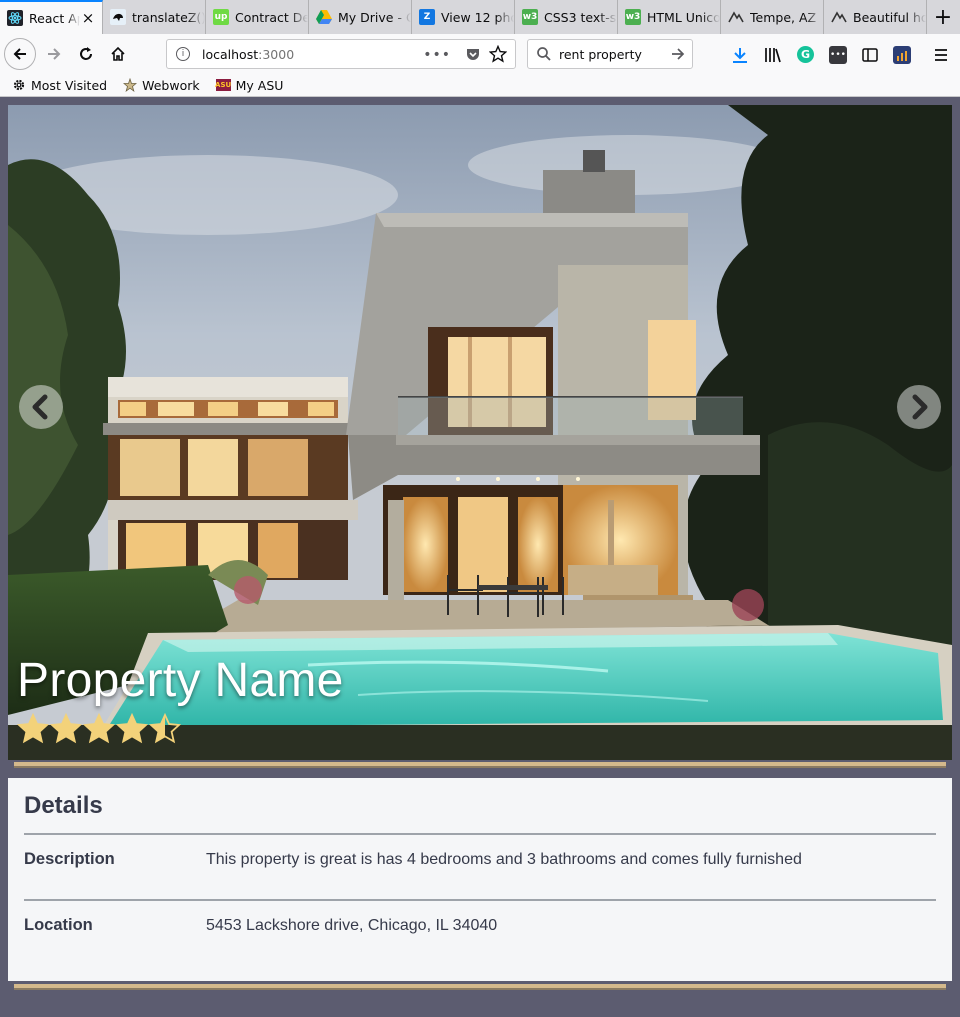  Describe the element at coordinates (838, 55) in the screenshot. I see `extension-icon: •••` at that location.